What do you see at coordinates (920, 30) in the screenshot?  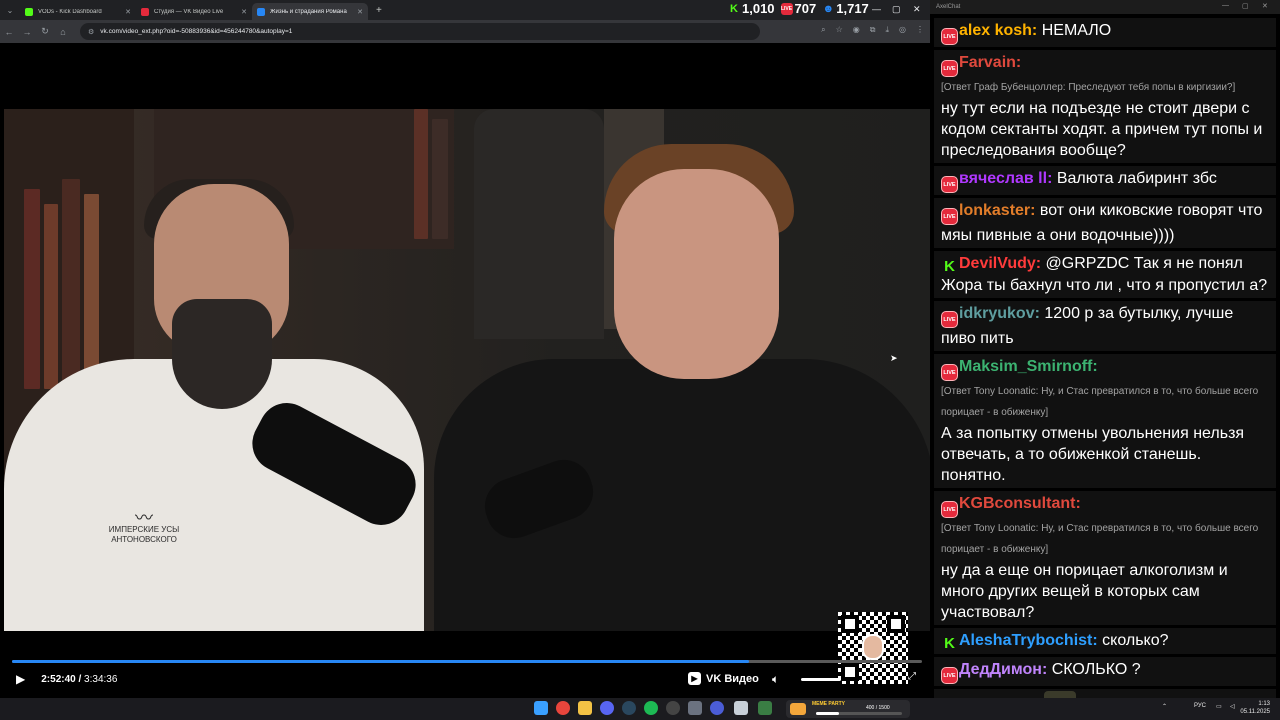 I see `menu-kebab-icon: ⋮` at bounding box center [920, 30].